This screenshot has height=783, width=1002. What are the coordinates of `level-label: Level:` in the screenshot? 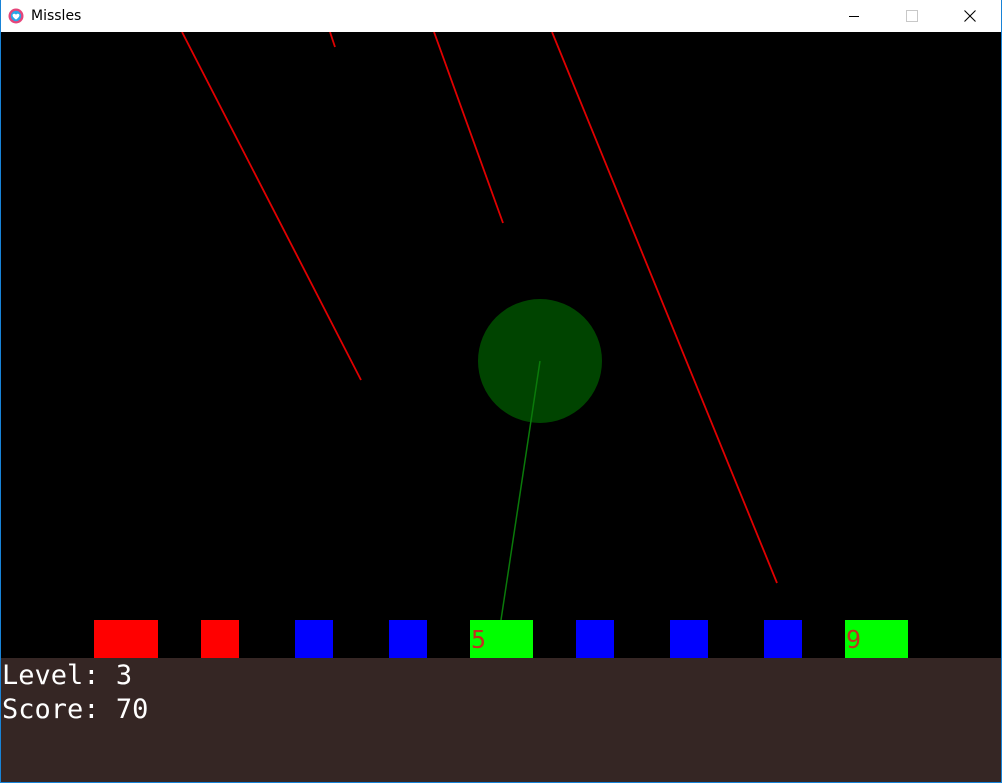 It's located at (51, 675).